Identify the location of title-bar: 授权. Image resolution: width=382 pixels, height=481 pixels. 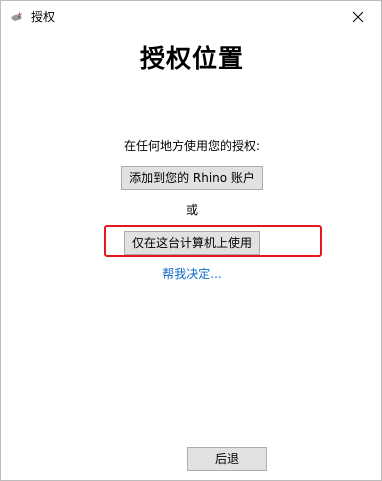
(191, 16).